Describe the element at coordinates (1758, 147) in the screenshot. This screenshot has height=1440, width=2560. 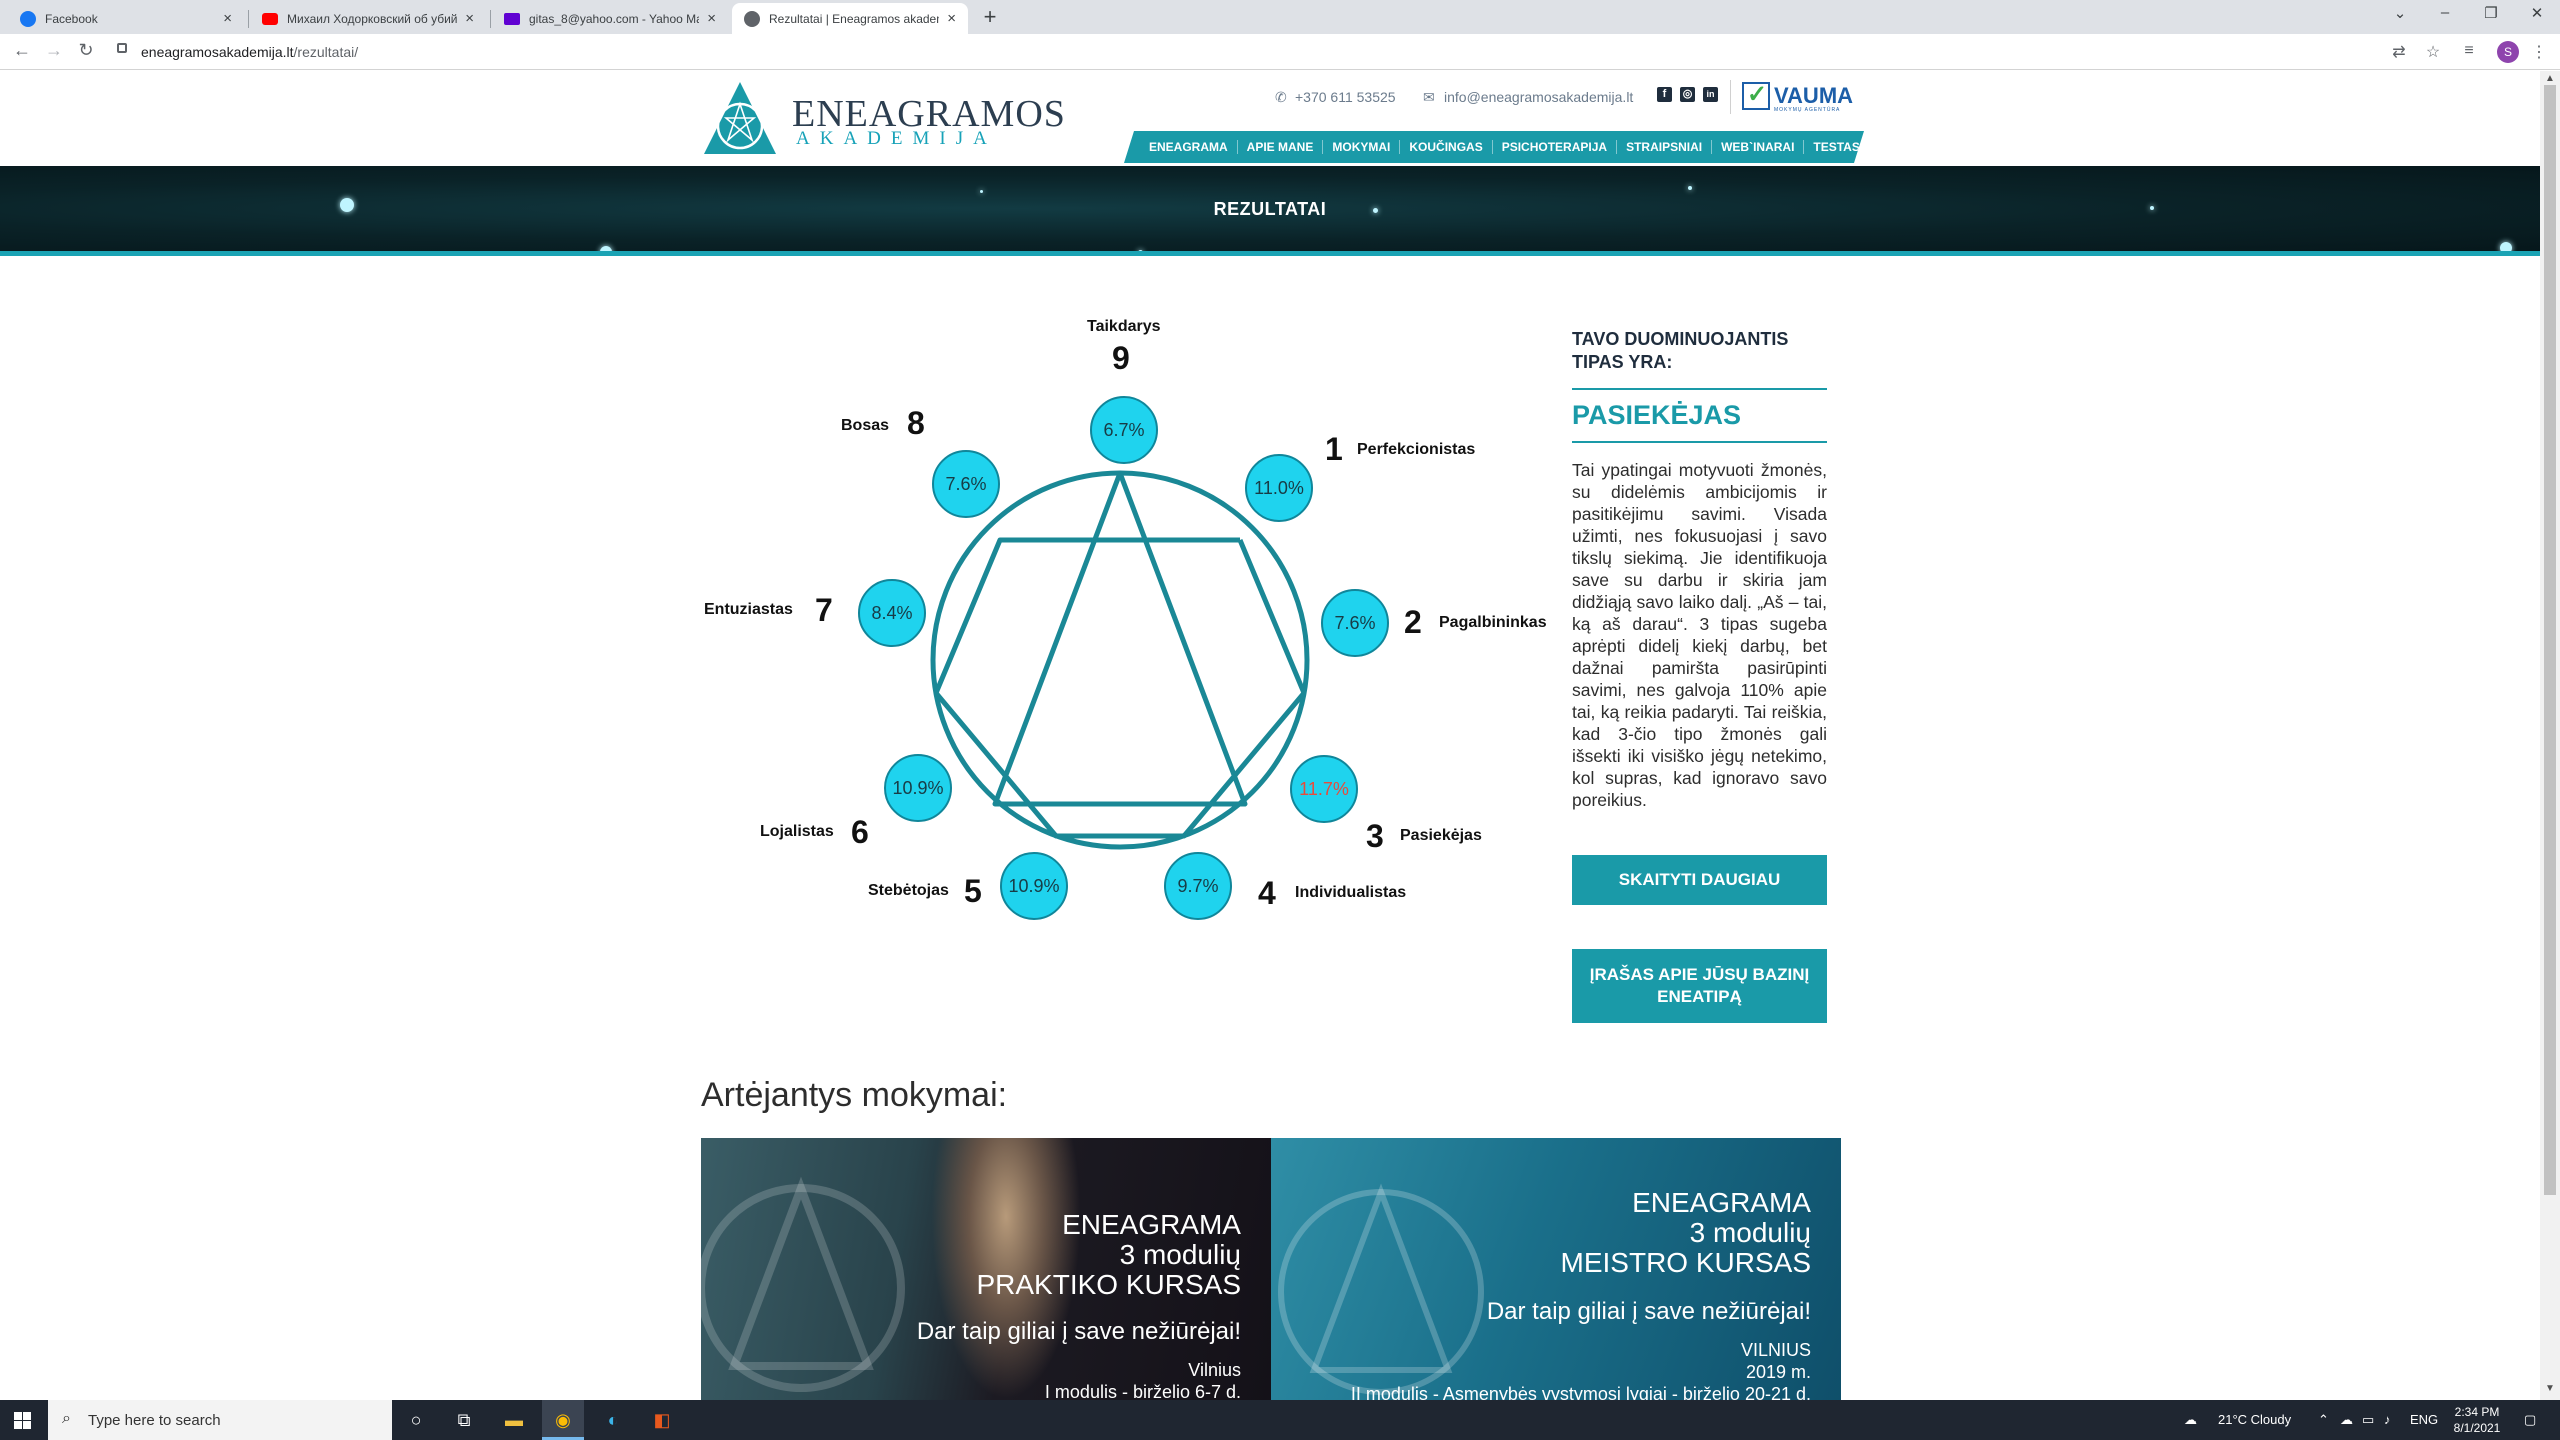
I see `nav-webinarai: WEB`INARAI` at that location.